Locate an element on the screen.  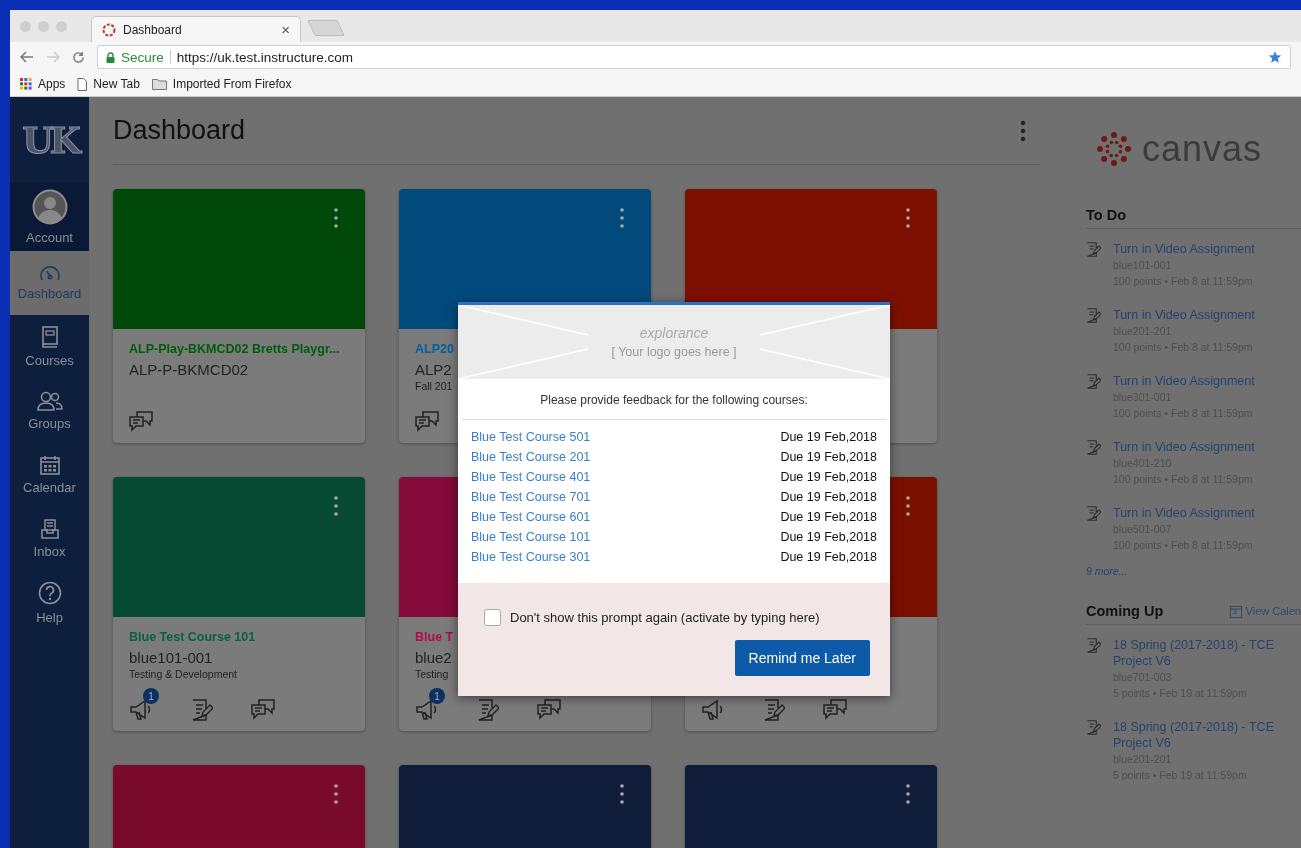
logo-placeholder-text: [ Your logo goes here ] is located at coordinates (674, 352).